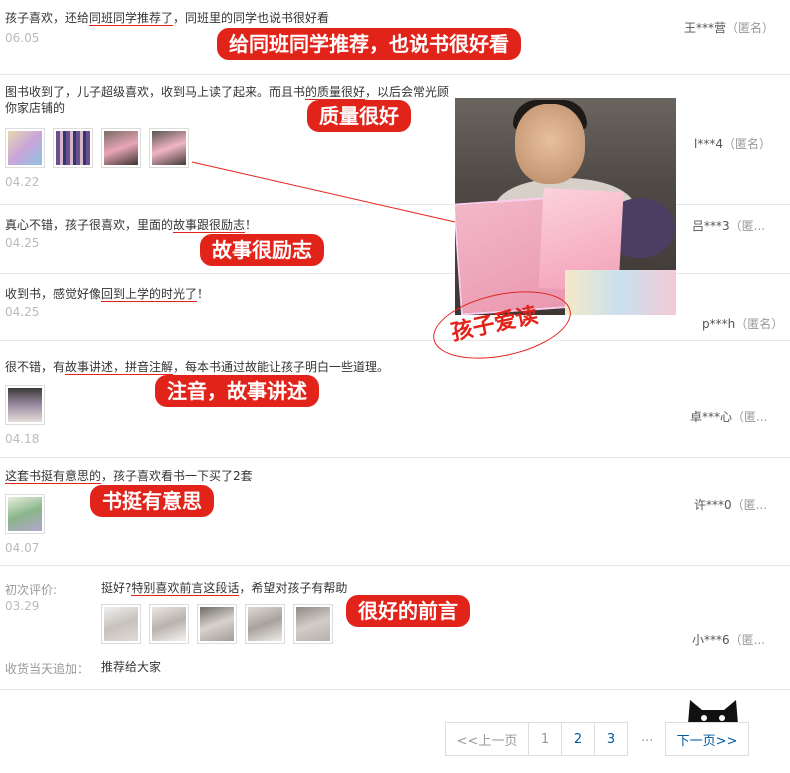 The width and height of the screenshot is (790, 773). Describe the element at coordinates (22, 38) in the screenshot. I see `review-date: 06.05` at that location.